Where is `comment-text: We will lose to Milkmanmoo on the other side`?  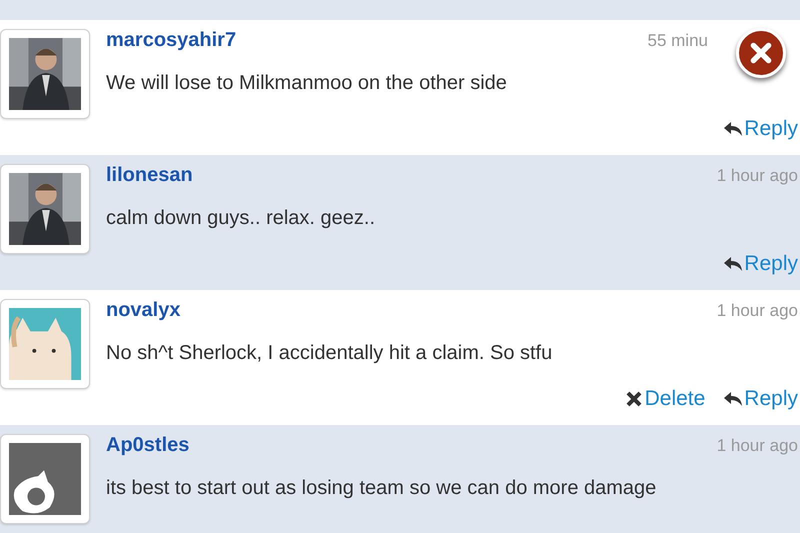 comment-text: We will lose to Milkmanmoo on the other side is located at coordinates (307, 83).